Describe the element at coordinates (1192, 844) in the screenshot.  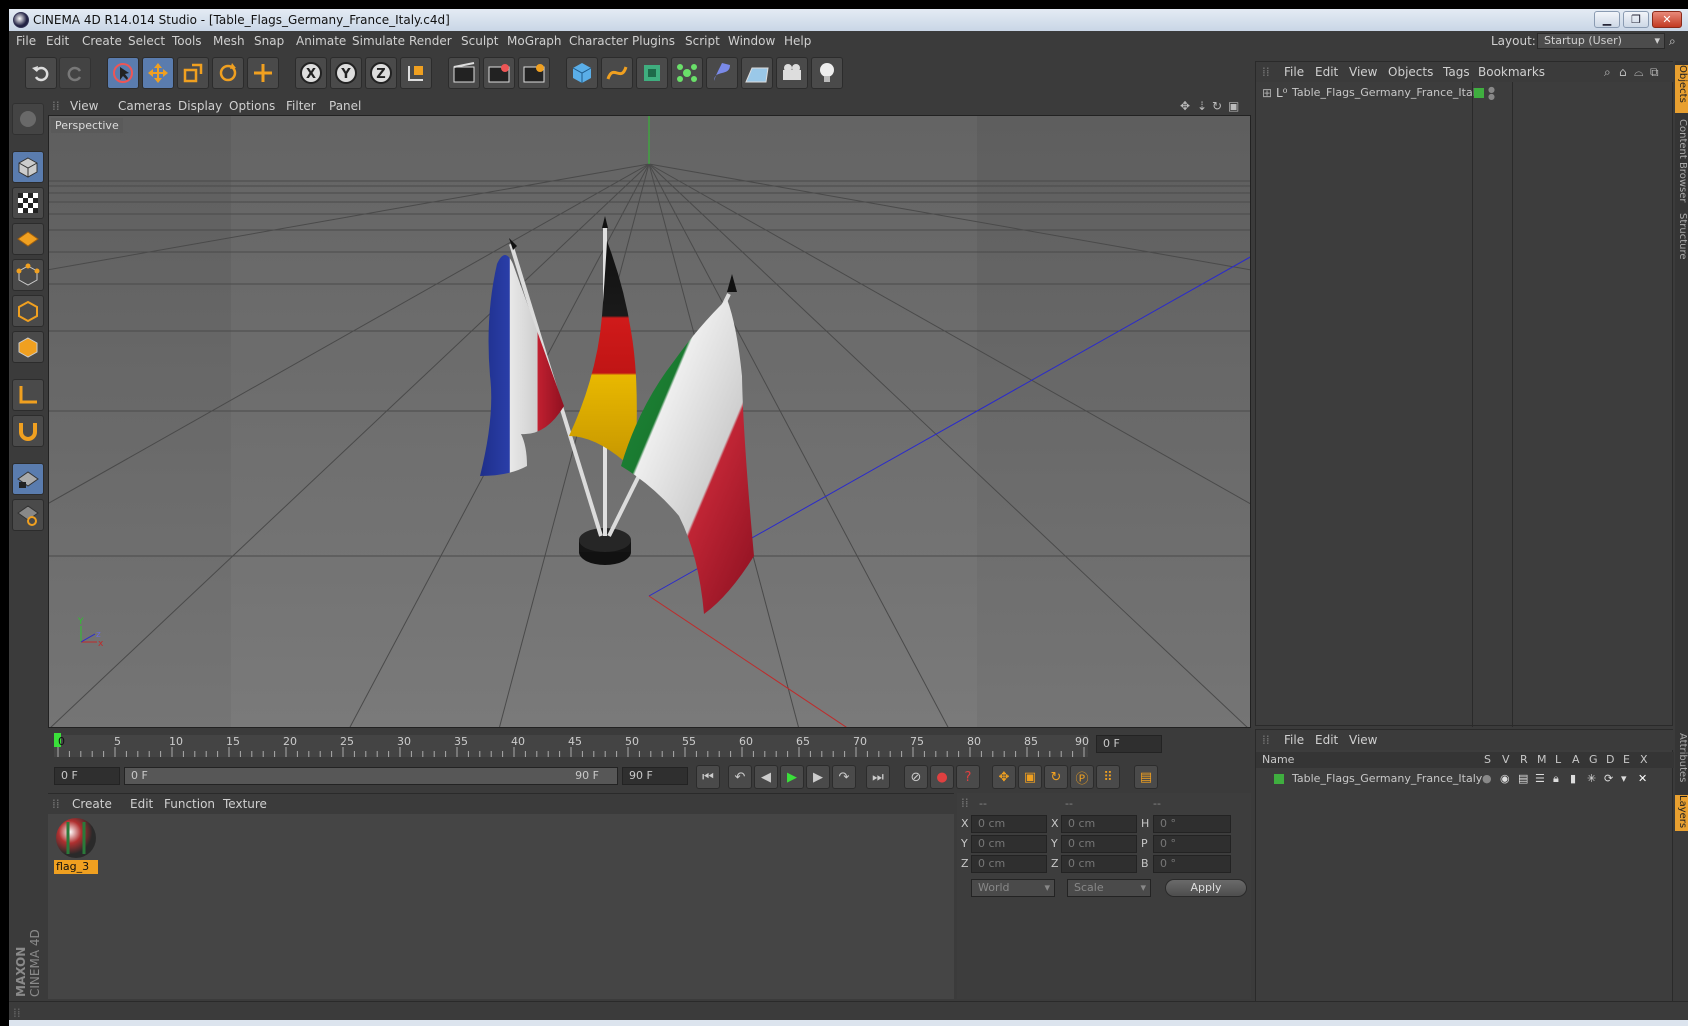
I see `rotation-p-field: 0 °` at that location.